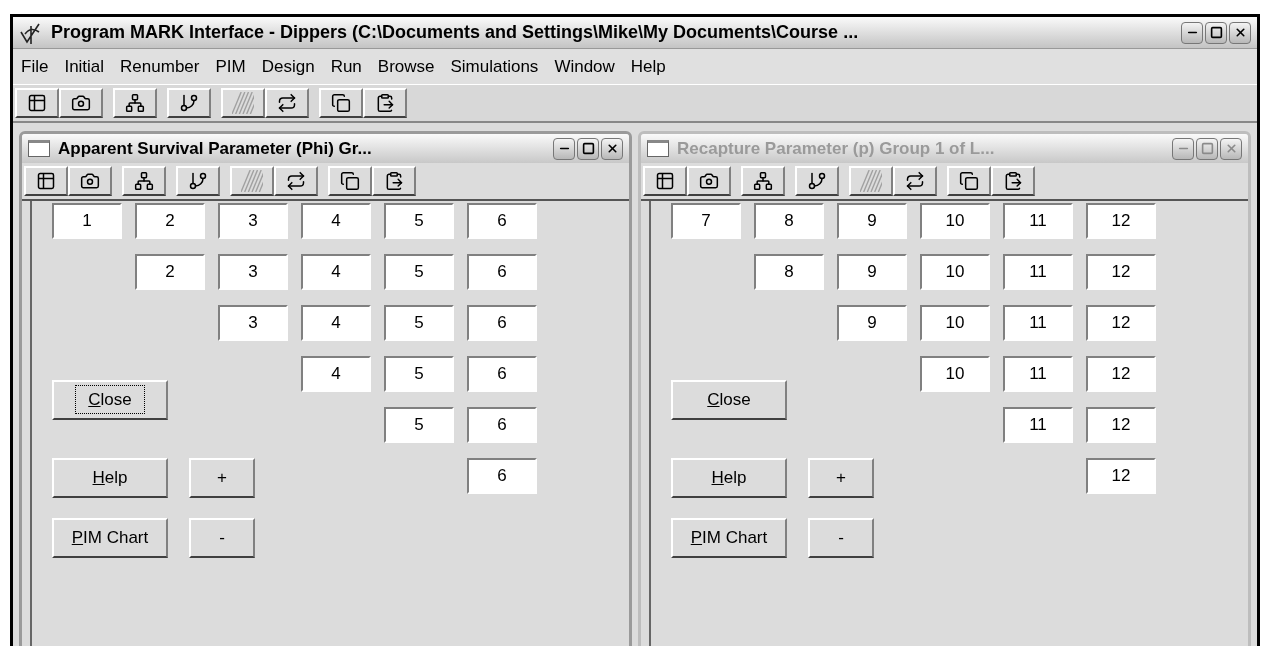  What do you see at coordinates (160, 66) in the screenshot?
I see `menu-item: Renumber` at bounding box center [160, 66].